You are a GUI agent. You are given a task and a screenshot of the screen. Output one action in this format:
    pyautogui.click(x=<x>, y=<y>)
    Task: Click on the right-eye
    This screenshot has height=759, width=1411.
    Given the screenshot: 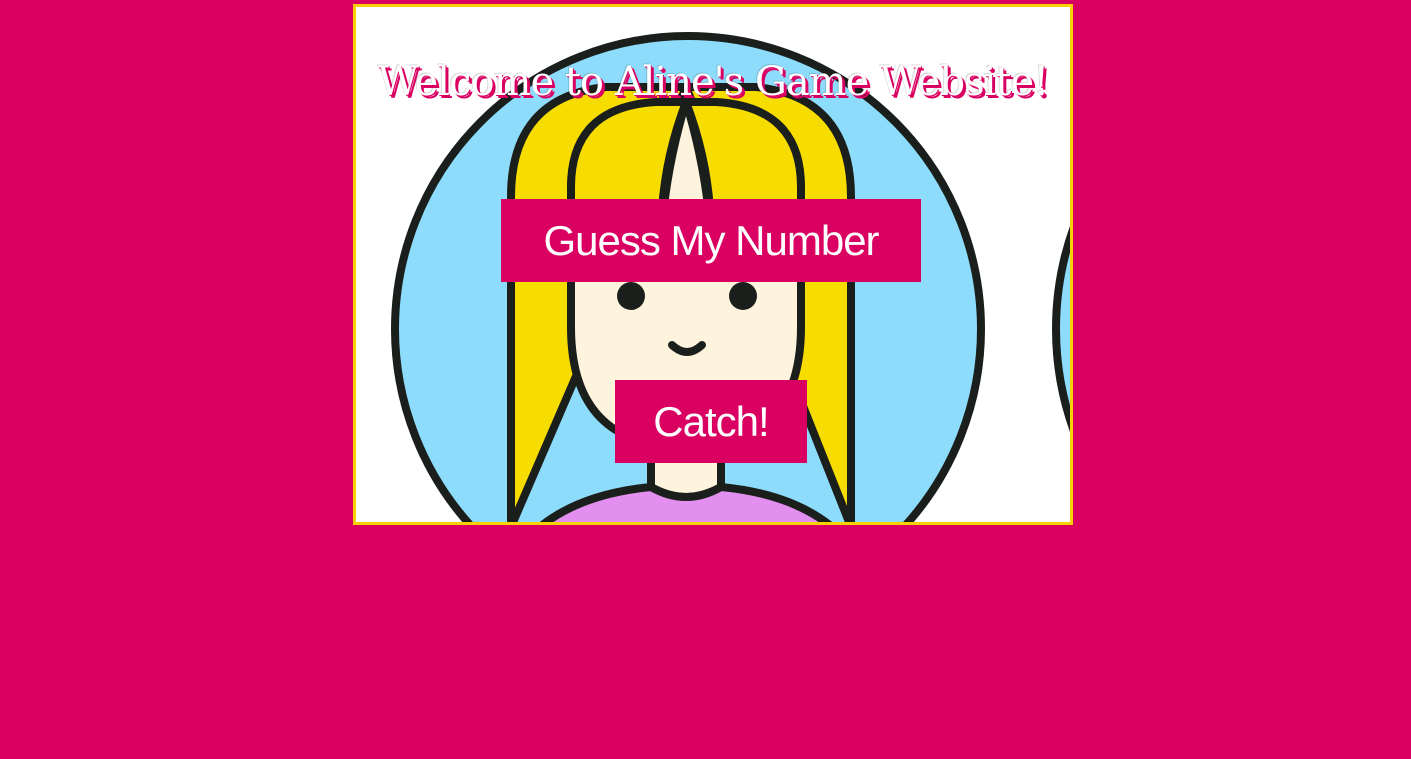 What is the action you would take?
    pyautogui.click(x=743, y=296)
    